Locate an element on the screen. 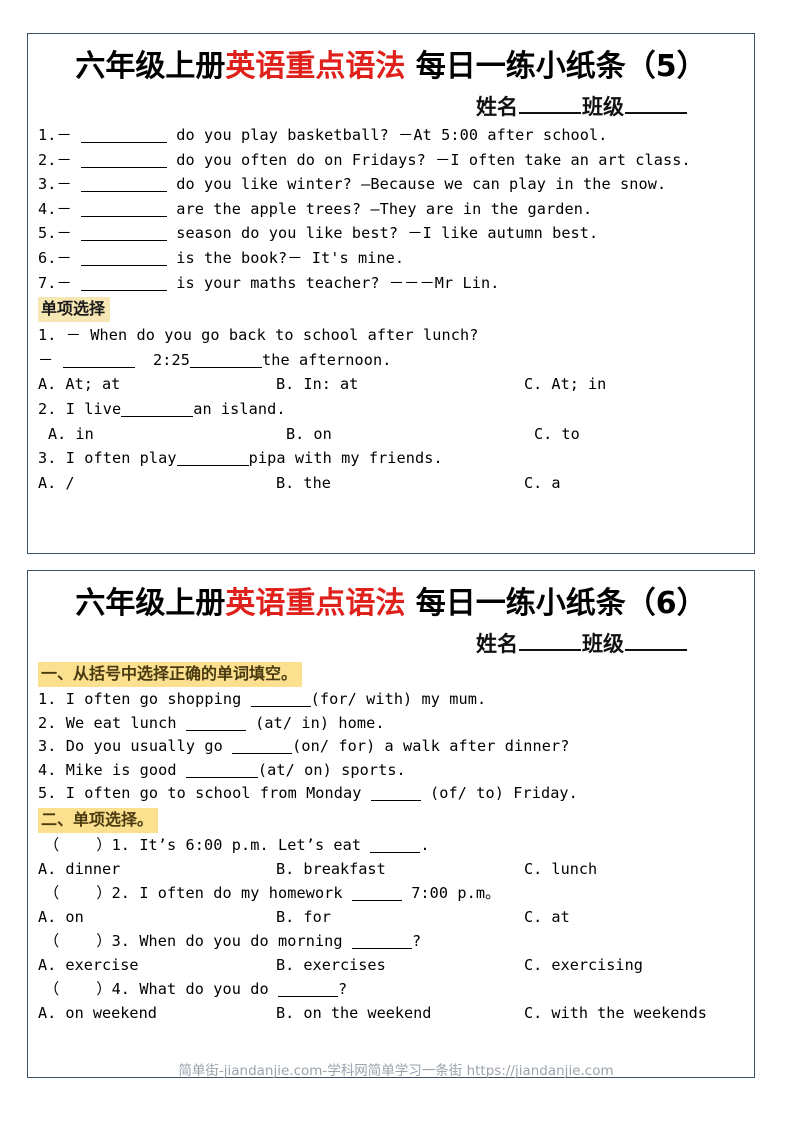  item-tail: (of/ to) Friday. is located at coordinates (499, 793).